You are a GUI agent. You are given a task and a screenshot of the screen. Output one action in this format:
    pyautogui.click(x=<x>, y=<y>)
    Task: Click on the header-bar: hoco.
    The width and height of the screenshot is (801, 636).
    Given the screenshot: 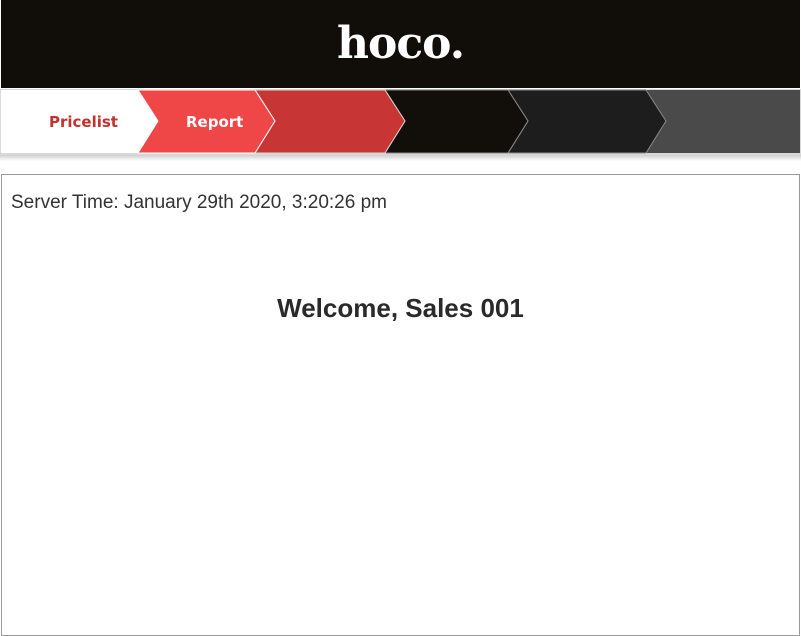 What is the action you would take?
    pyautogui.click(x=400, y=44)
    